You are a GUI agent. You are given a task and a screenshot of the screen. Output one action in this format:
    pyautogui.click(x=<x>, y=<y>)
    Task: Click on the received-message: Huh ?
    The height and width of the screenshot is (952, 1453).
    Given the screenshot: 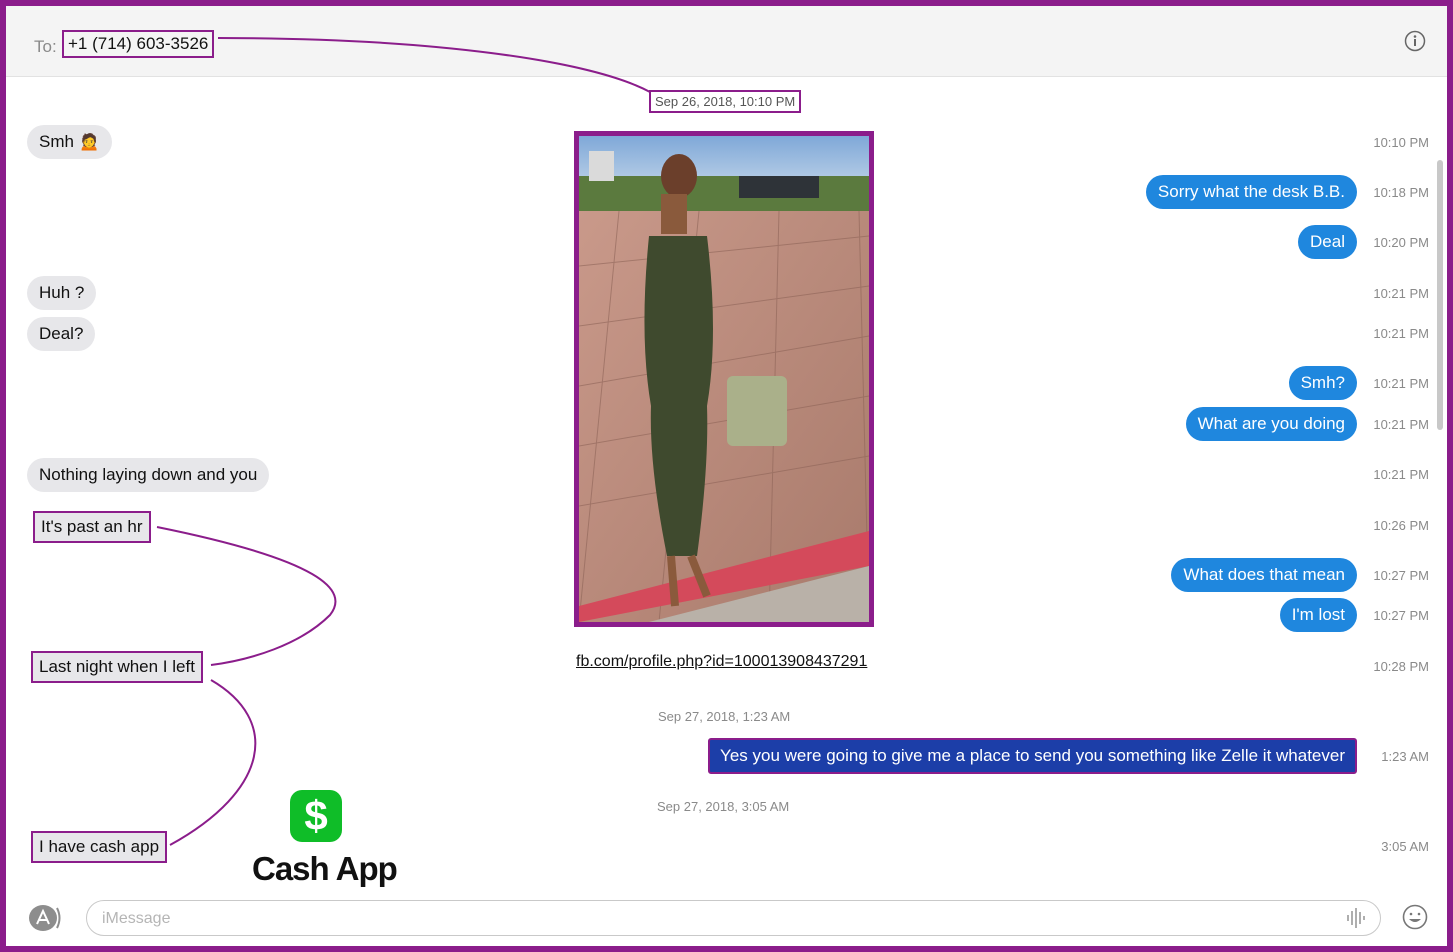 What is the action you would take?
    pyautogui.click(x=62, y=293)
    